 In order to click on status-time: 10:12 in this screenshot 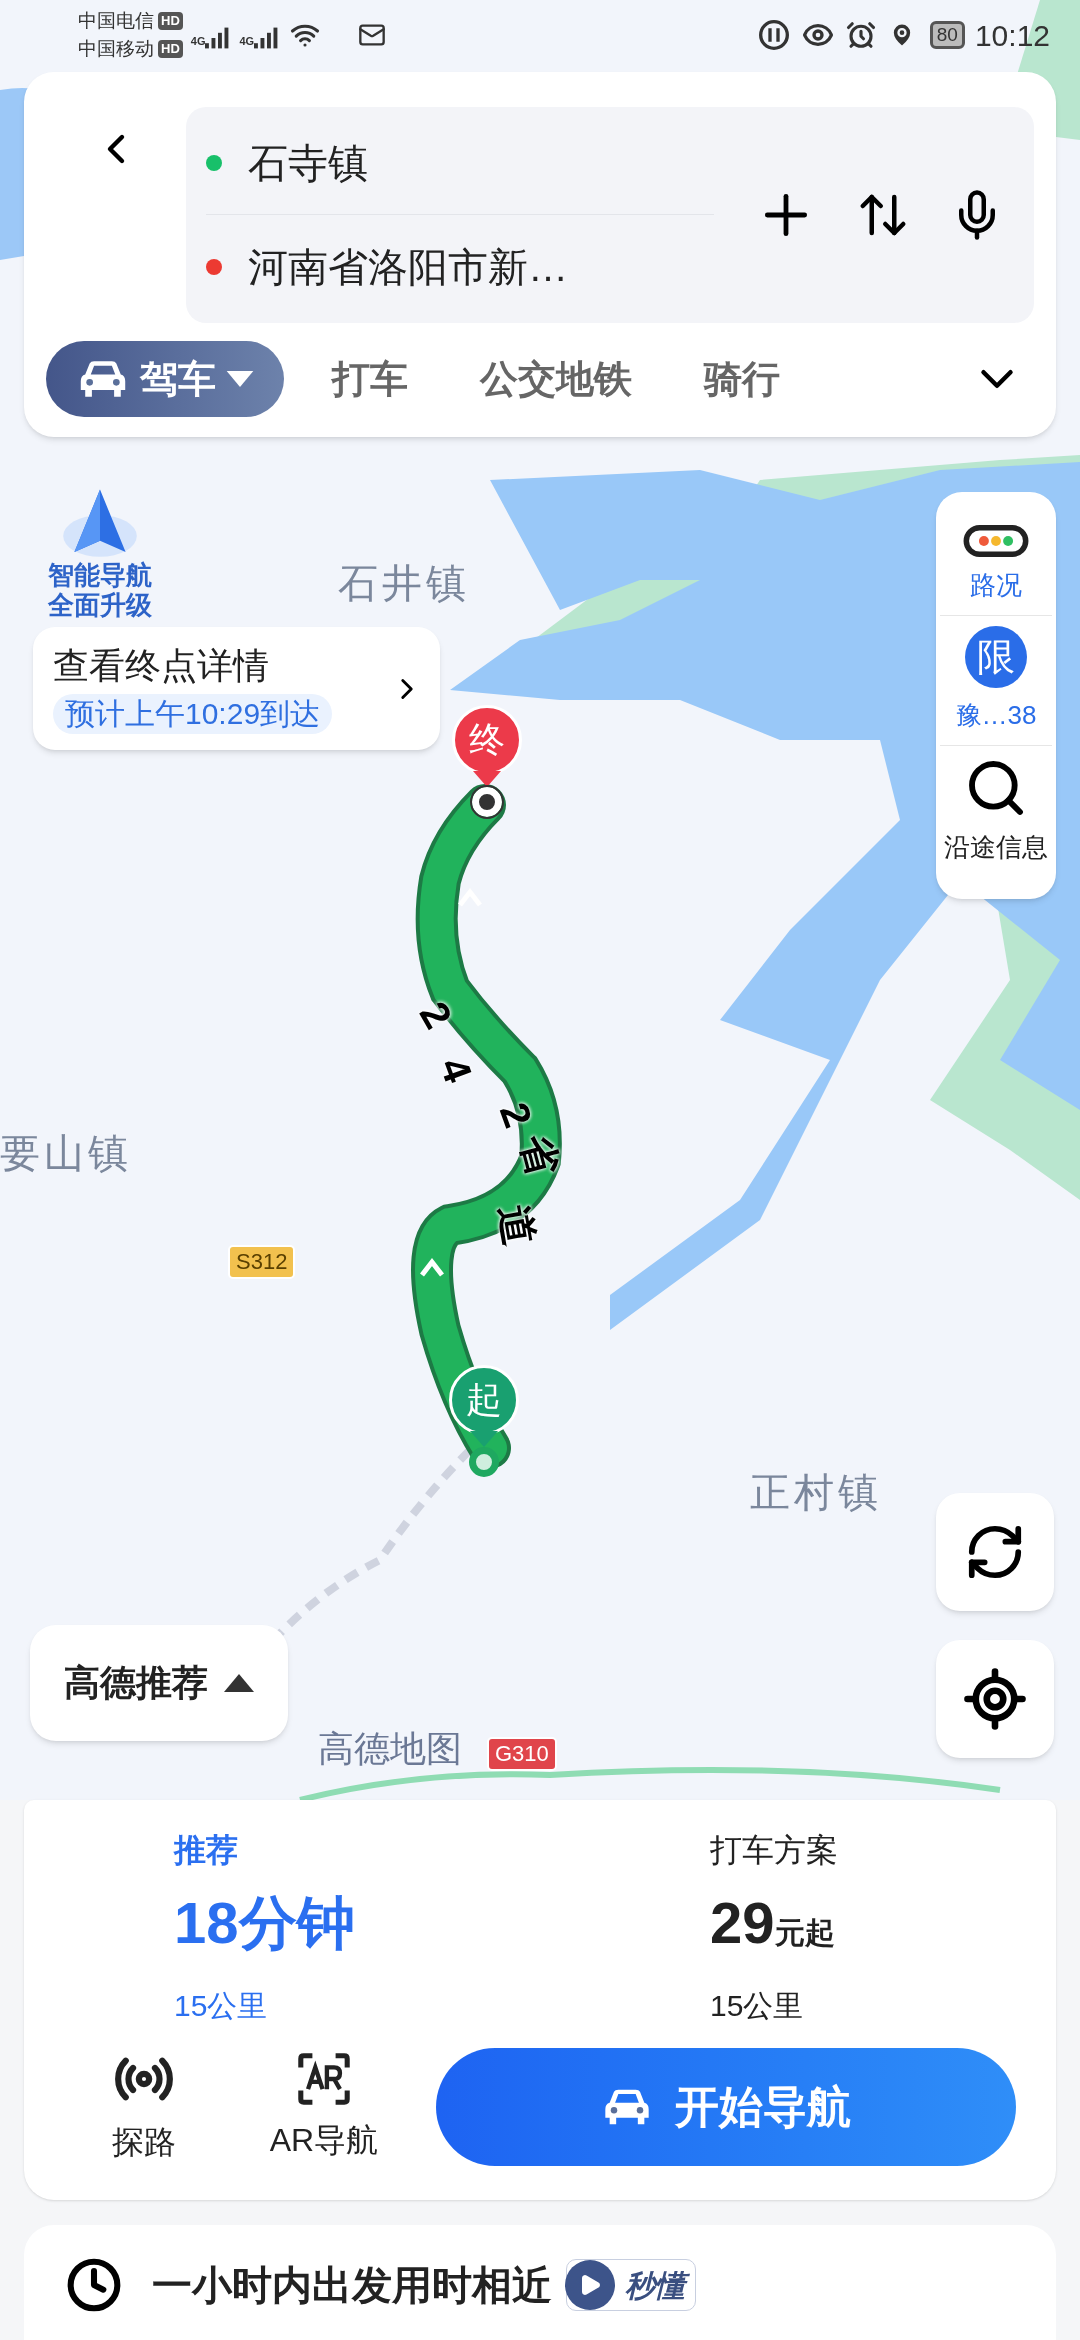, I will do `click(1012, 35)`.